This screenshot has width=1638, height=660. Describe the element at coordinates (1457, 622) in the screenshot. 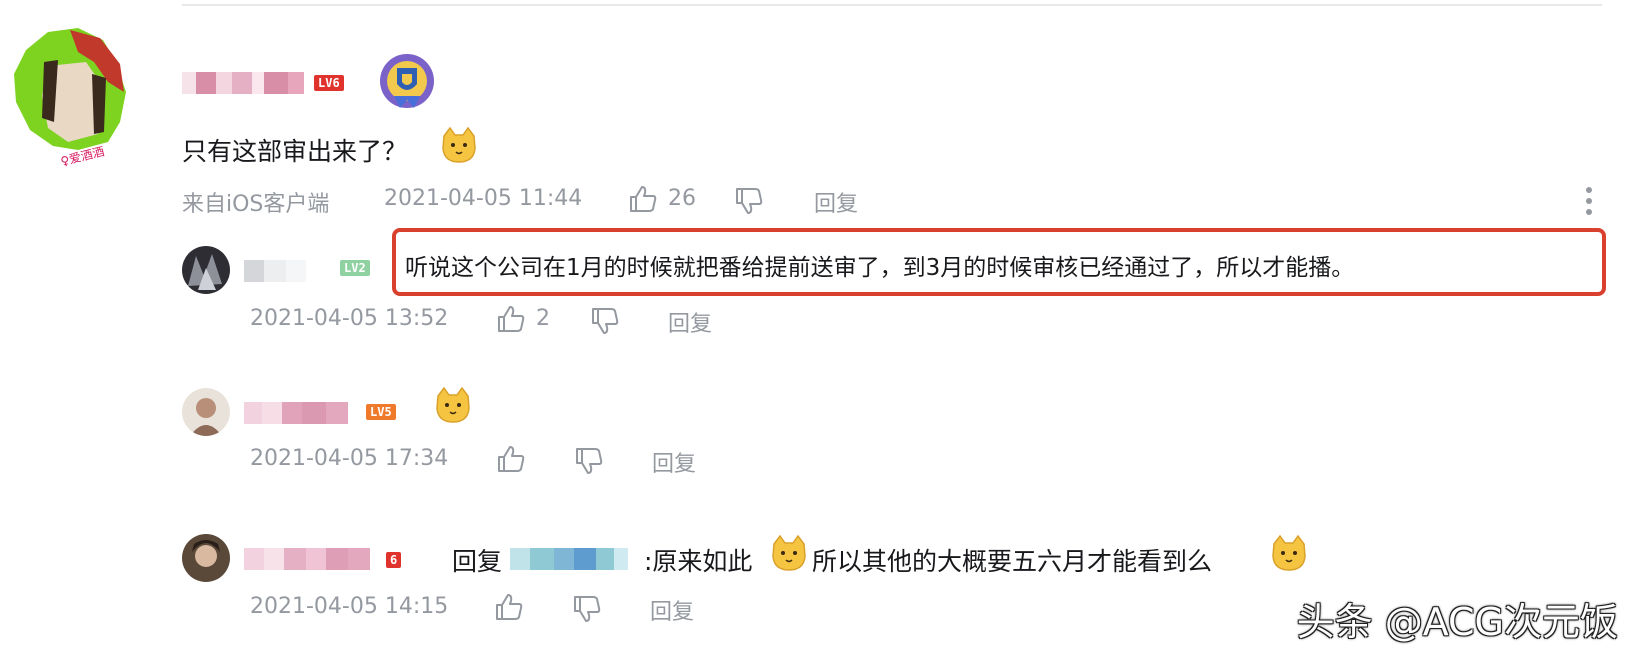

I see `watermark: 头条 @ACG次元饭` at that location.